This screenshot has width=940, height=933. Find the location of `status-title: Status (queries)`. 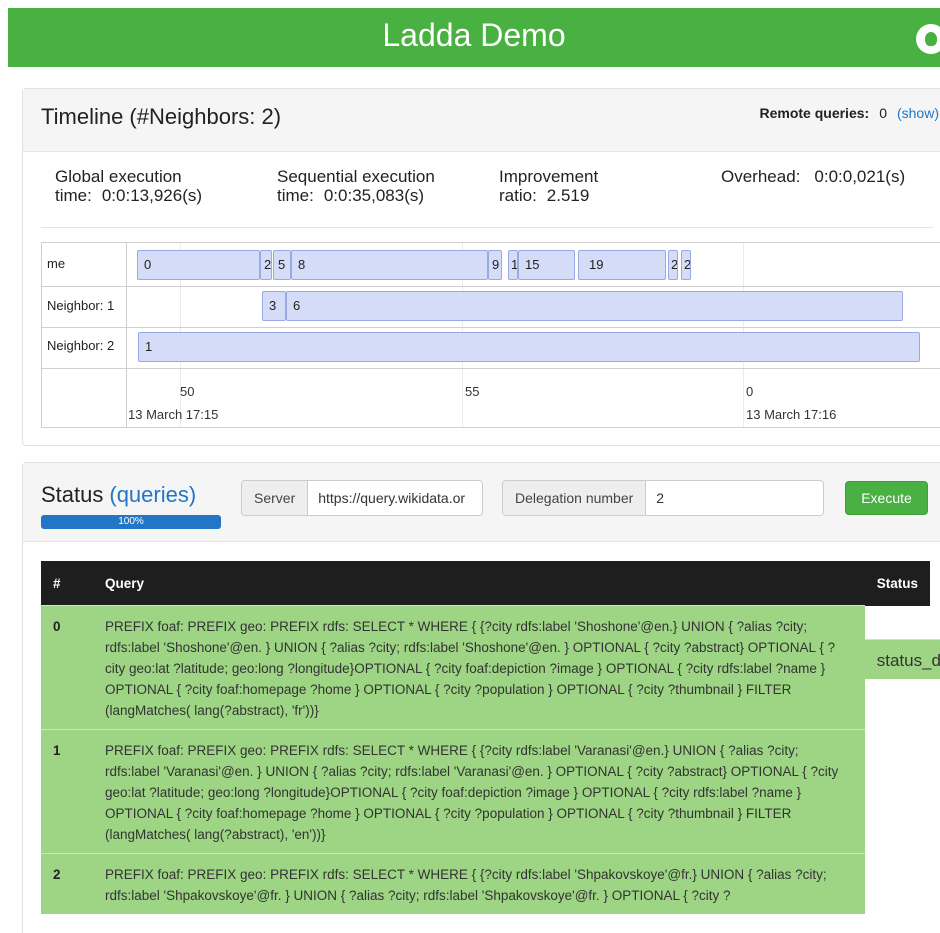

status-title: Status (queries) is located at coordinates (118, 495).